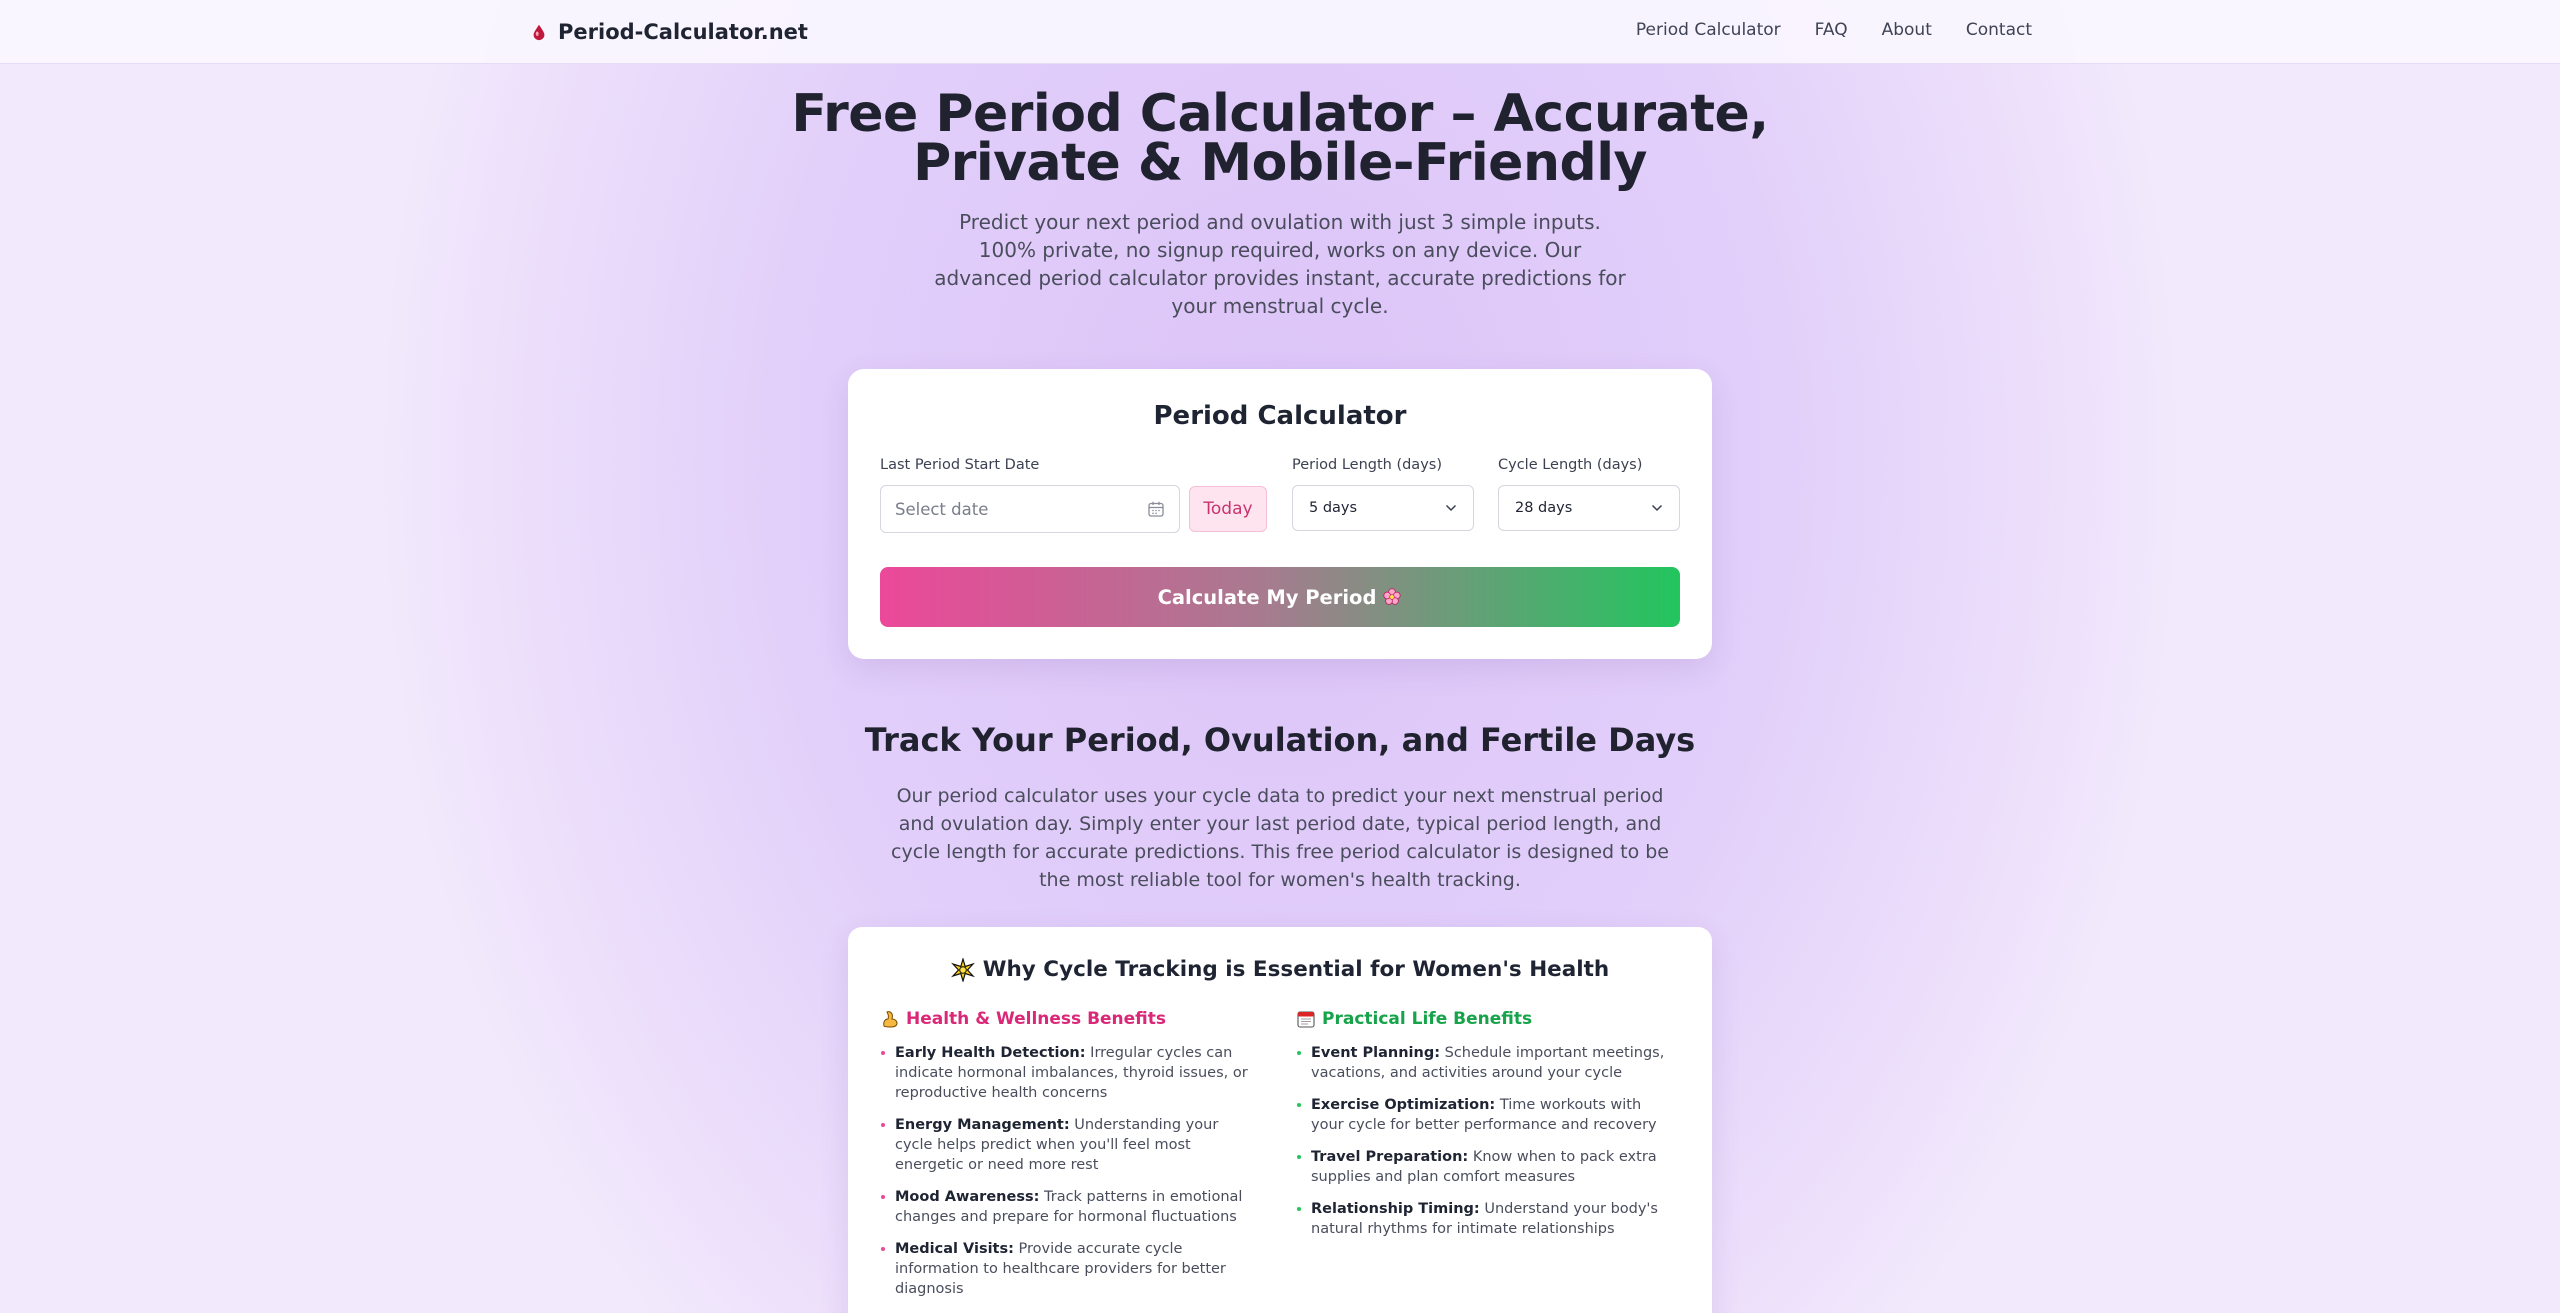 The image size is (2560, 1313). Describe the element at coordinates (1544, 508) in the screenshot. I see `cycle-length-value: 28 days` at that location.